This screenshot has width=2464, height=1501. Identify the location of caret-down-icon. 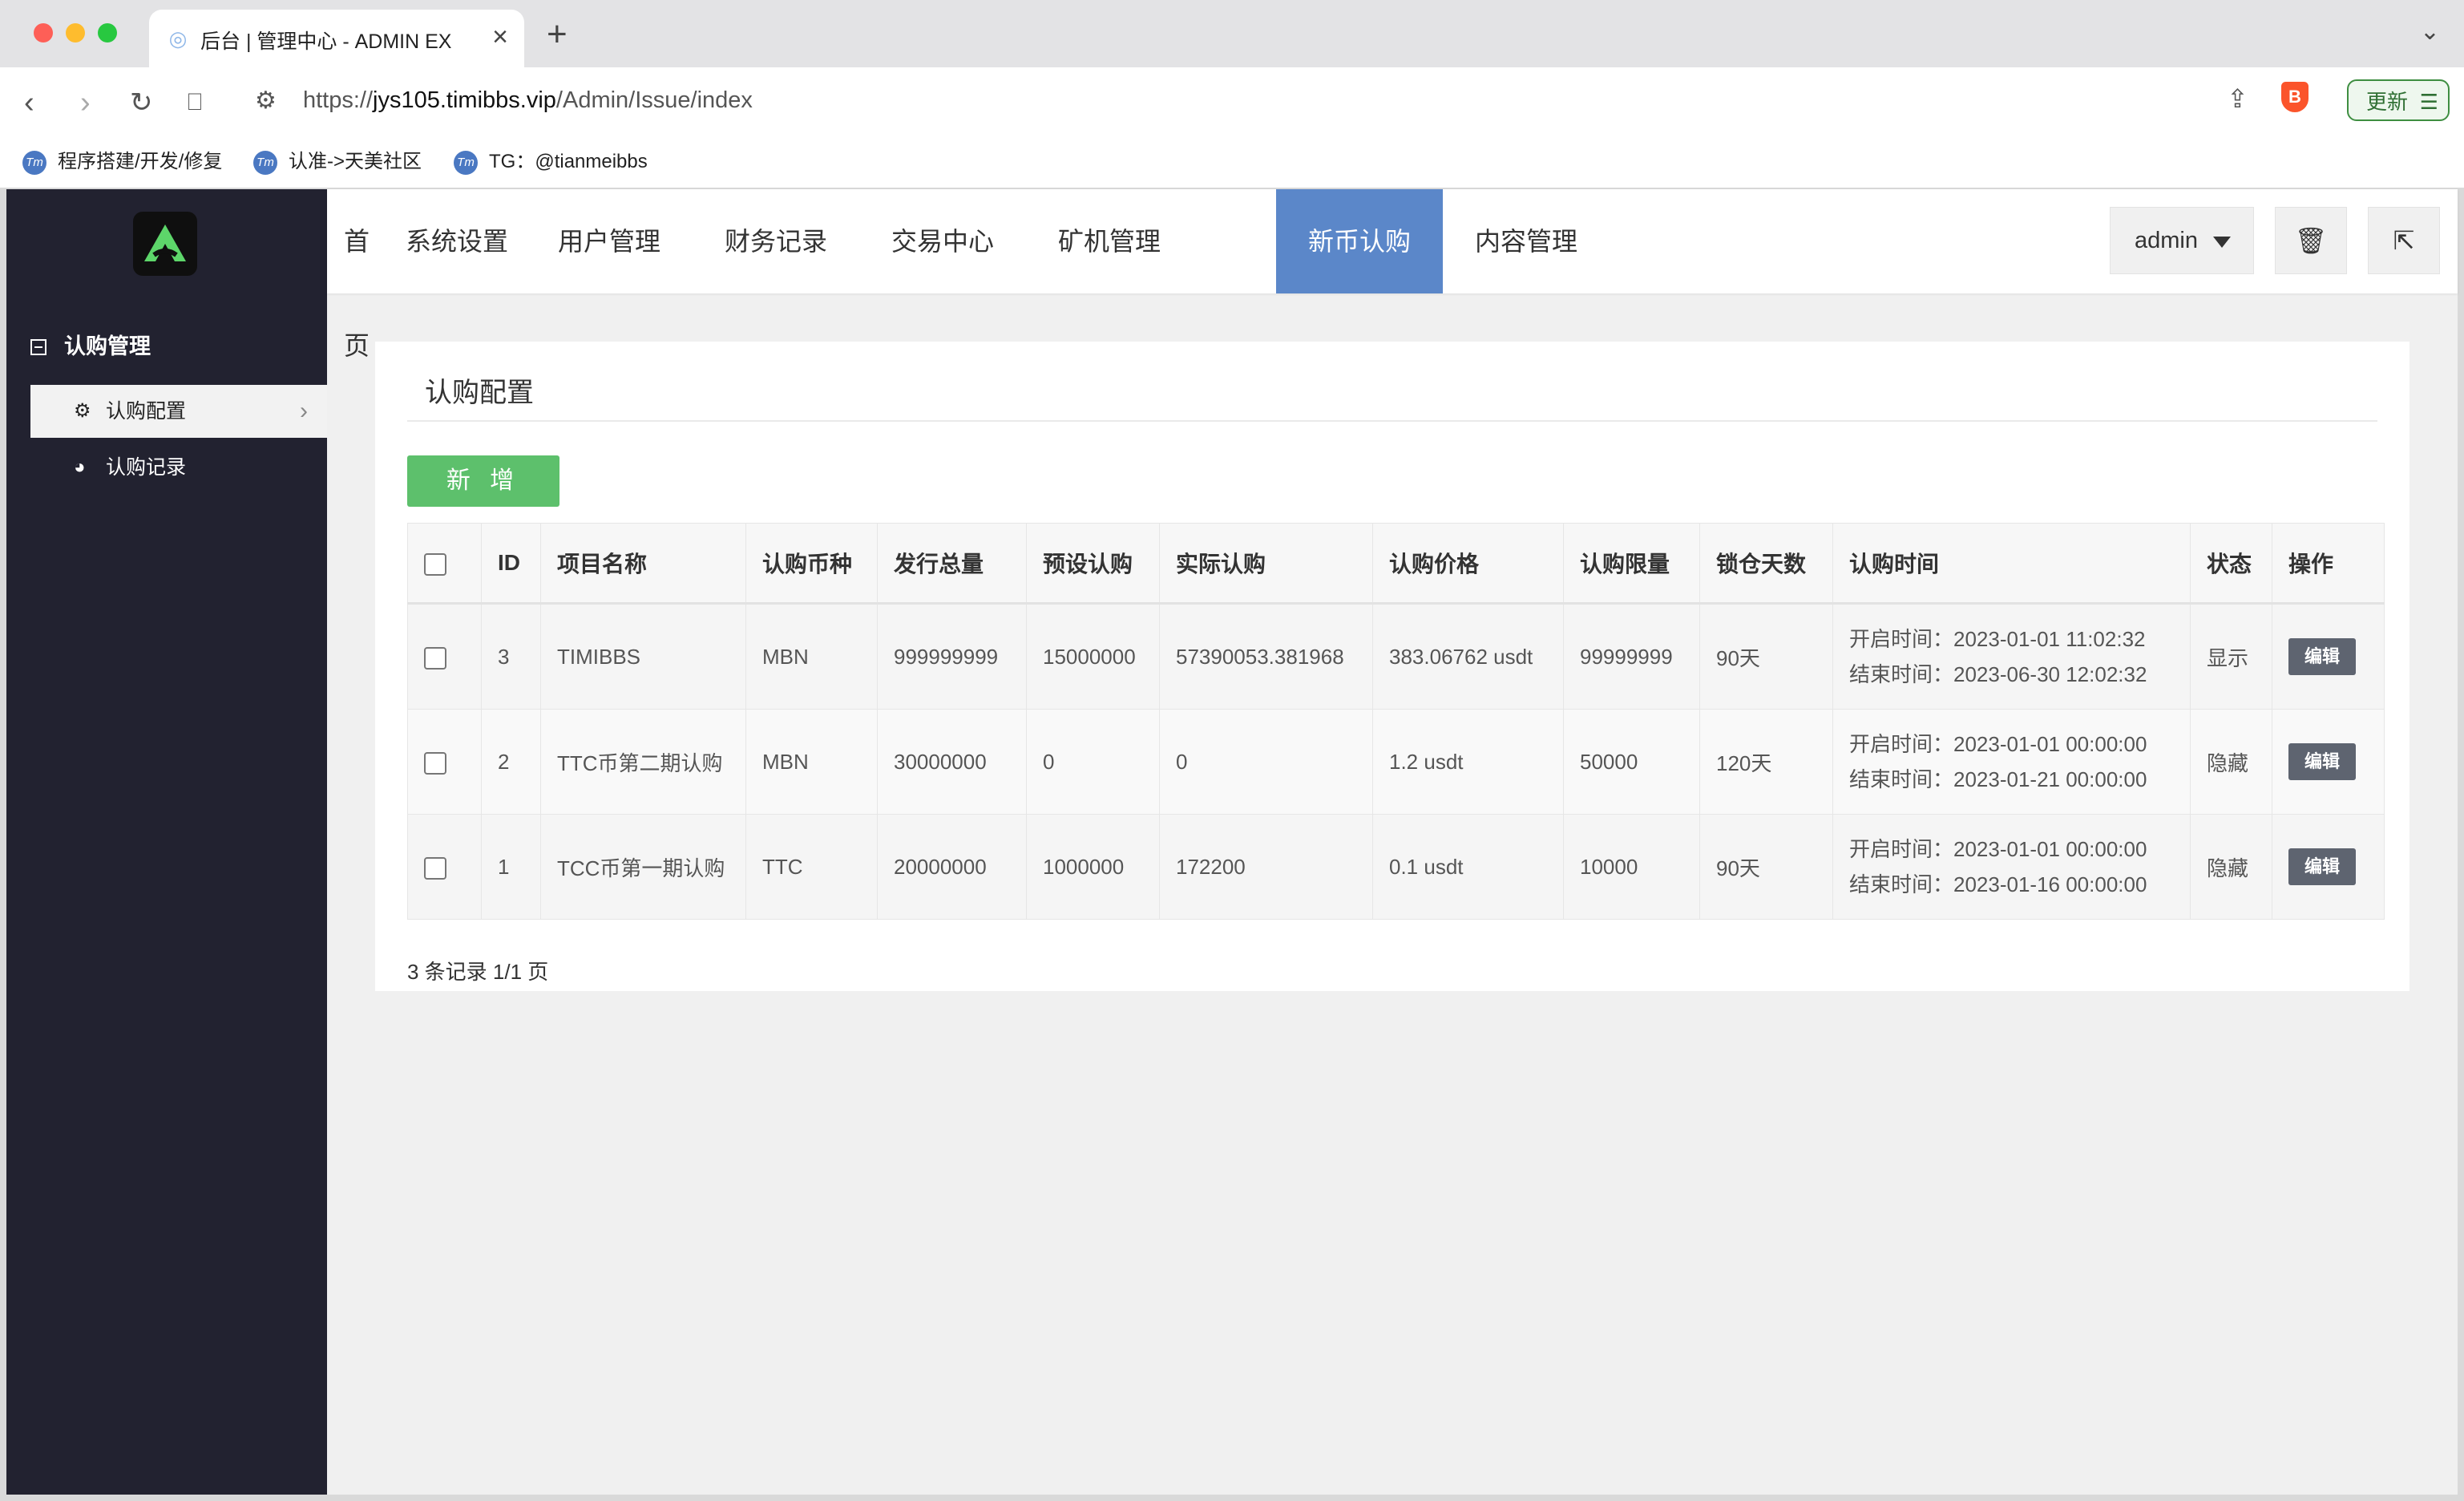
(2222, 242).